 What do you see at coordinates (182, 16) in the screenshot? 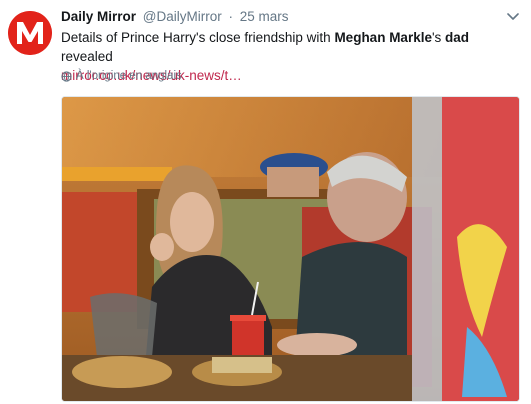
I see `author-handle: @DailyMirror` at bounding box center [182, 16].